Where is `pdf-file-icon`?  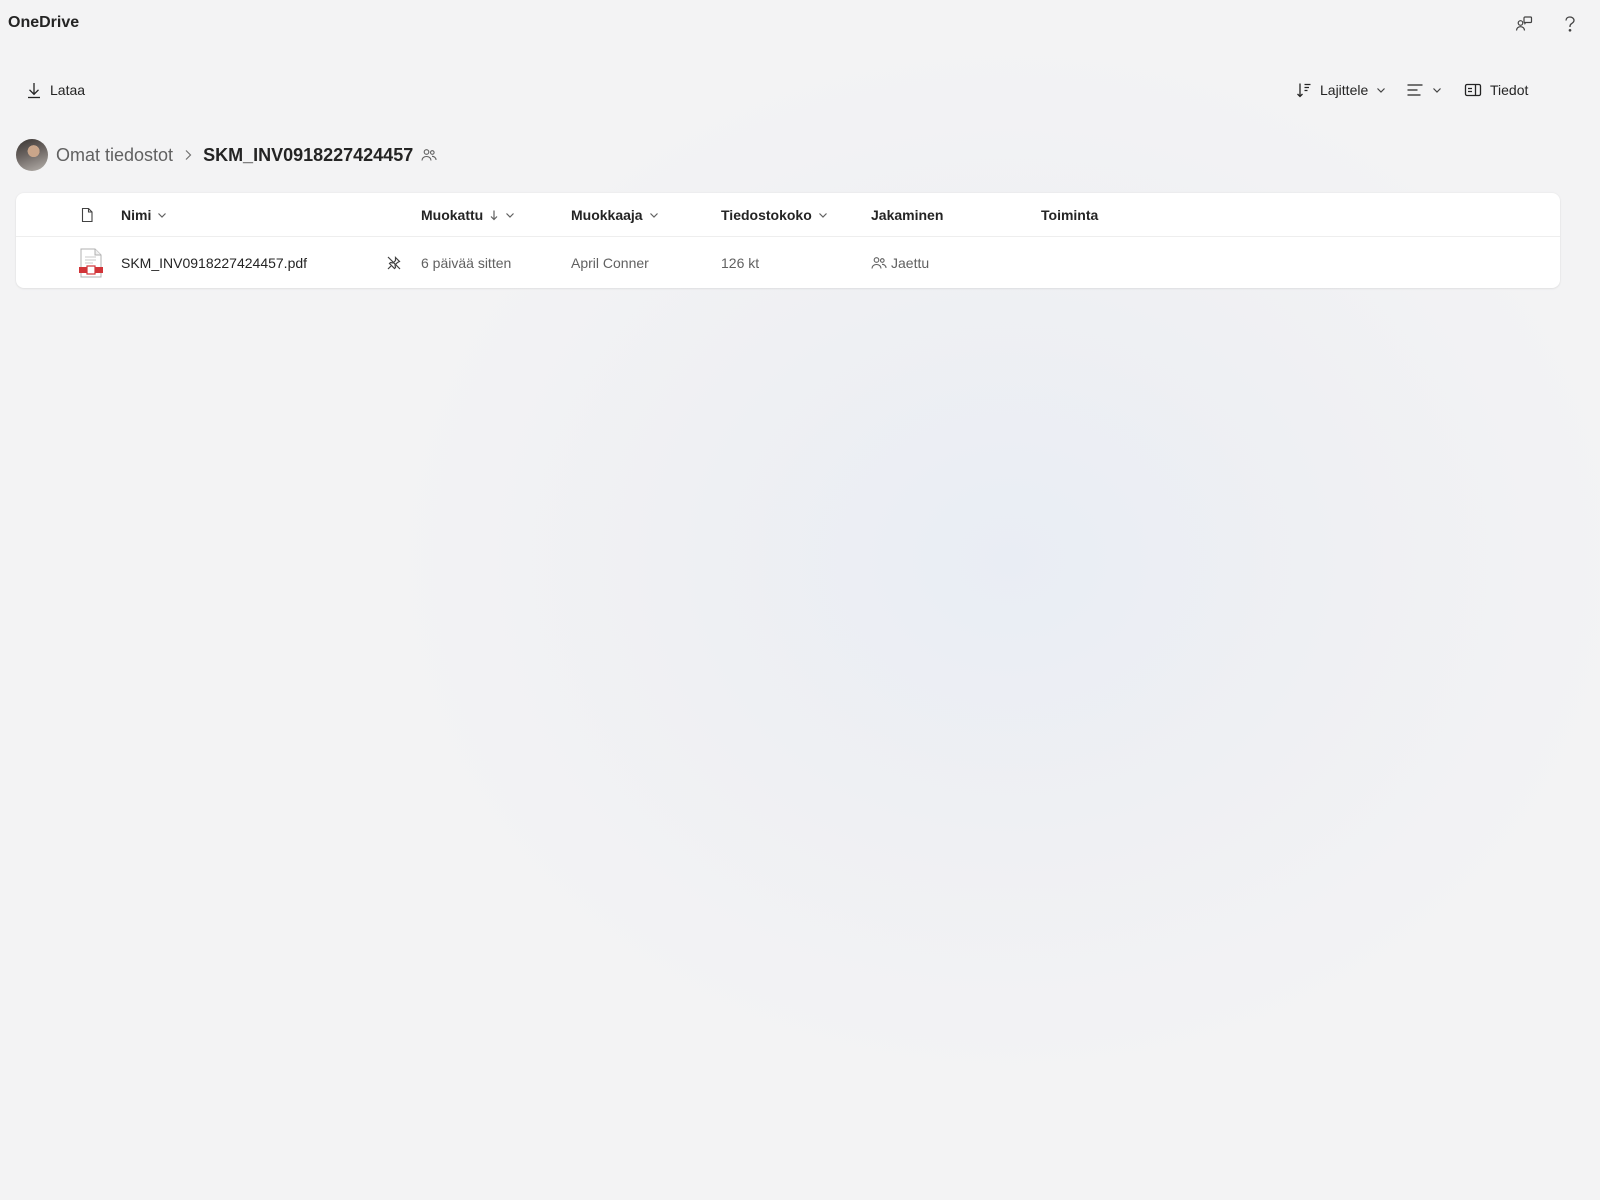 pdf-file-icon is located at coordinates (91, 263).